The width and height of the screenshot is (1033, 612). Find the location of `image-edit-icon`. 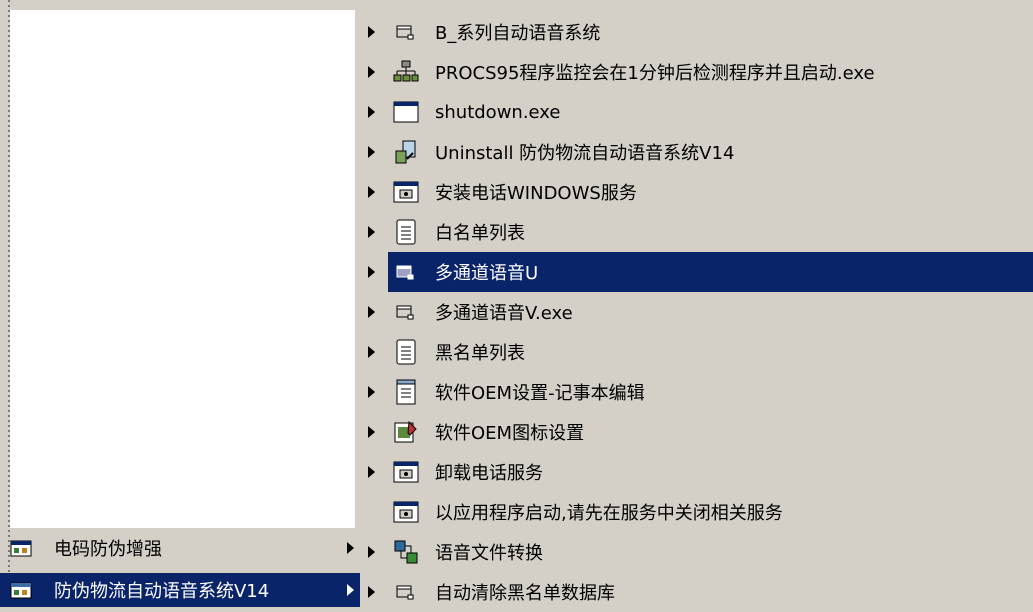

image-edit-icon is located at coordinates (406, 432).